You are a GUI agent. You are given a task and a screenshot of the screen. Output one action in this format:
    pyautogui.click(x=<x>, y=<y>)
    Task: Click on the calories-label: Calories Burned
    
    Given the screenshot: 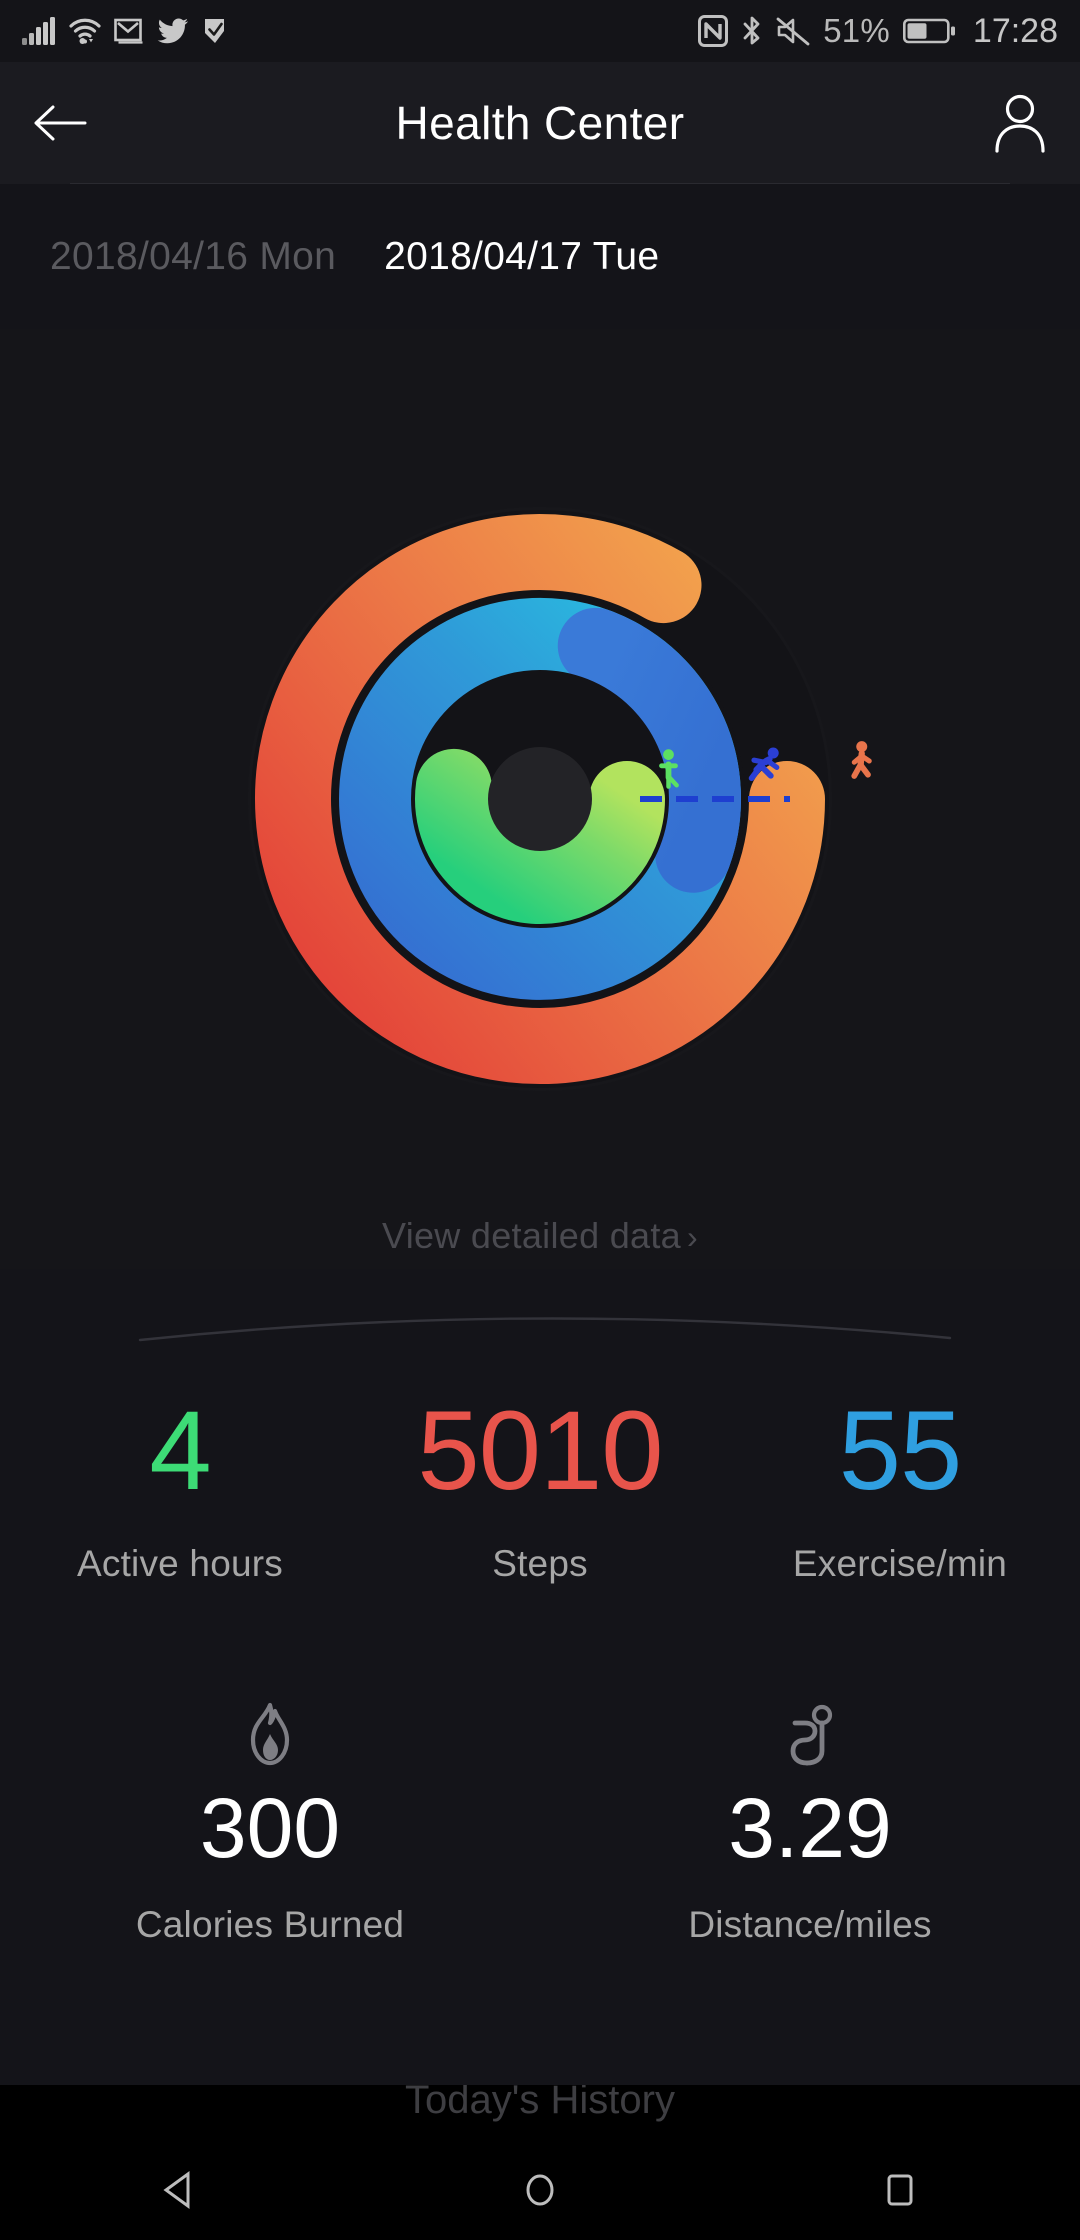 What is the action you would take?
    pyautogui.click(x=270, y=1924)
    